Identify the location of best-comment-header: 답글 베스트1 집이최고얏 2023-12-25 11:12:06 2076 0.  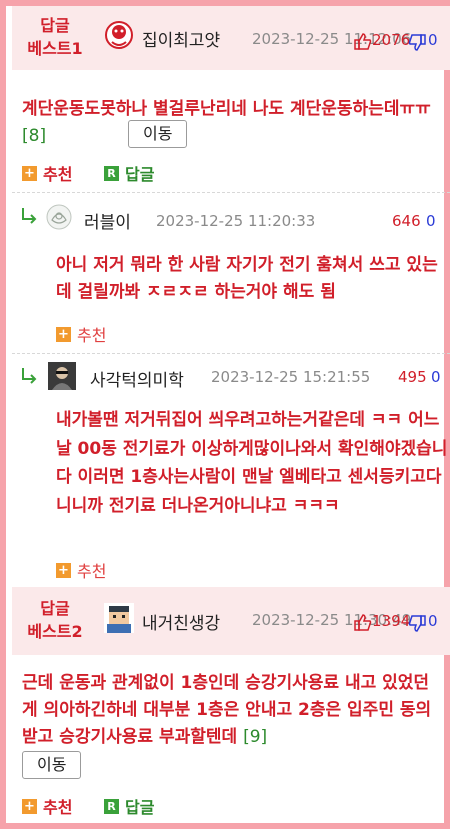
(231, 38).